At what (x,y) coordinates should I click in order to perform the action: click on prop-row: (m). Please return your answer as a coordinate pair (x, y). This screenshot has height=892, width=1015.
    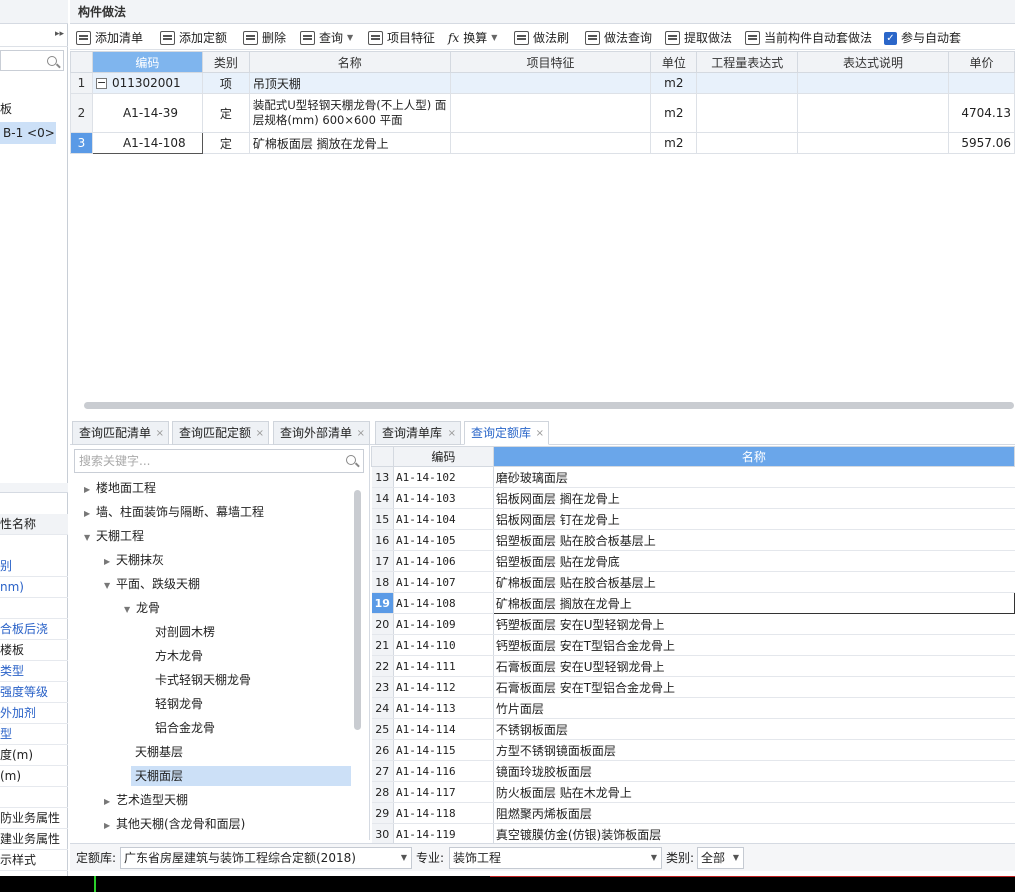
    Looking at the image, I should click on (34, 776).